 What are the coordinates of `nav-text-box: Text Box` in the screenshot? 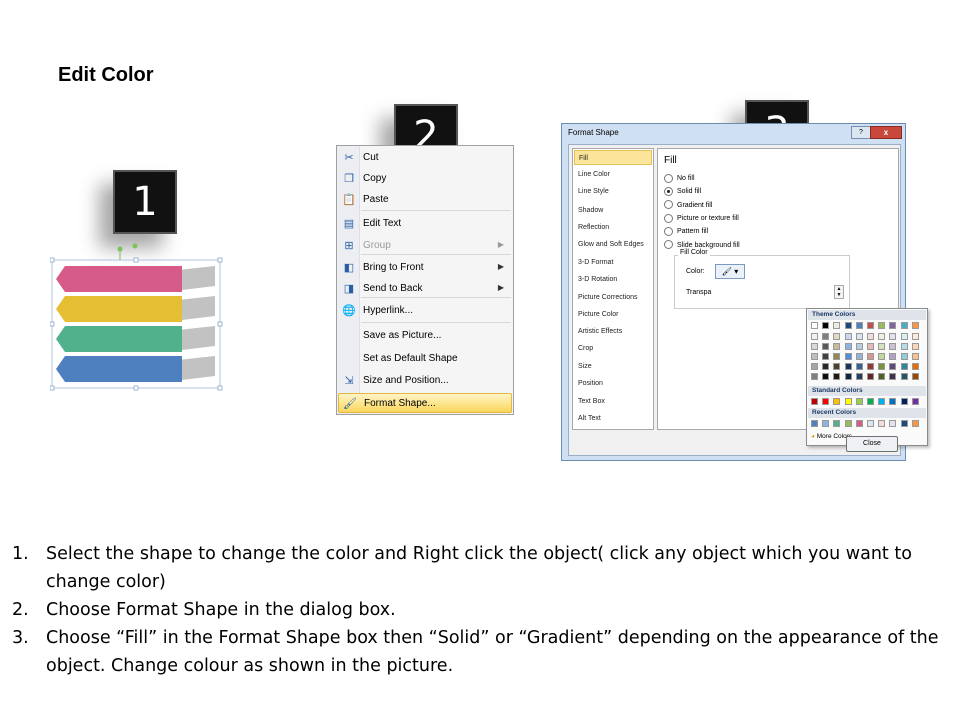 It's located at (613, 401).